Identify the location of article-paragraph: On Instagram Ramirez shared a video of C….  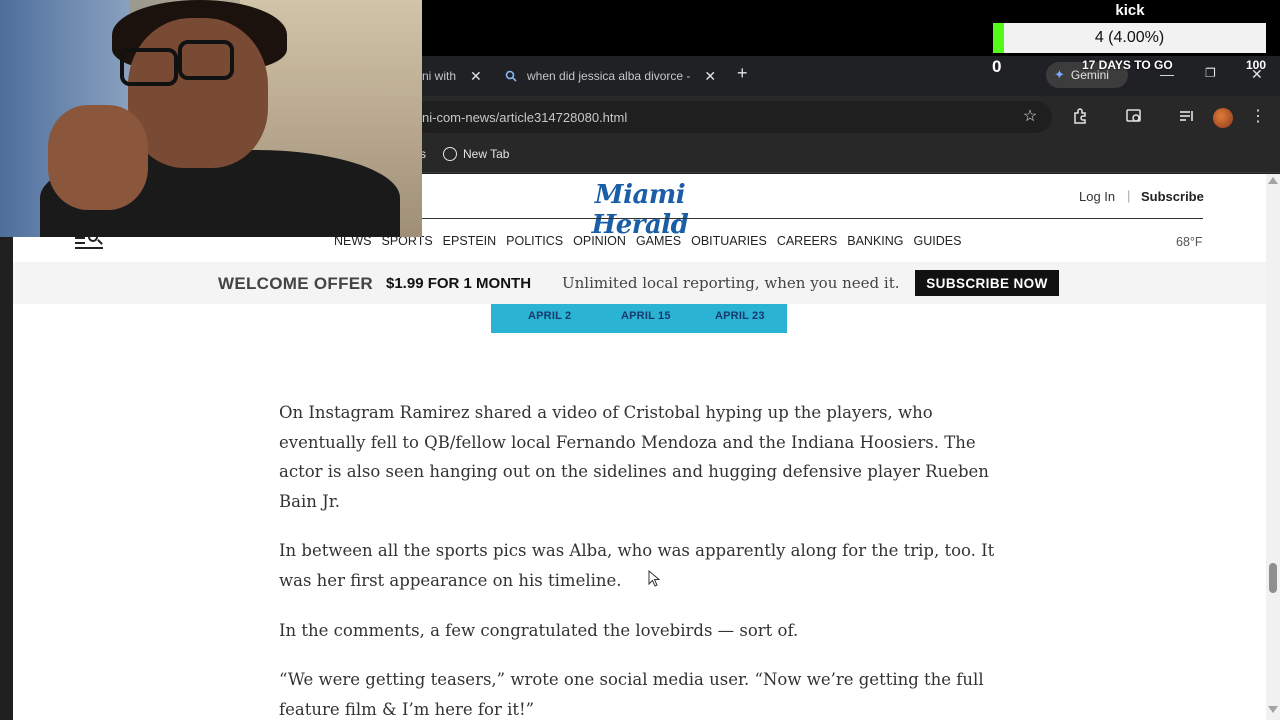
(634, 457).